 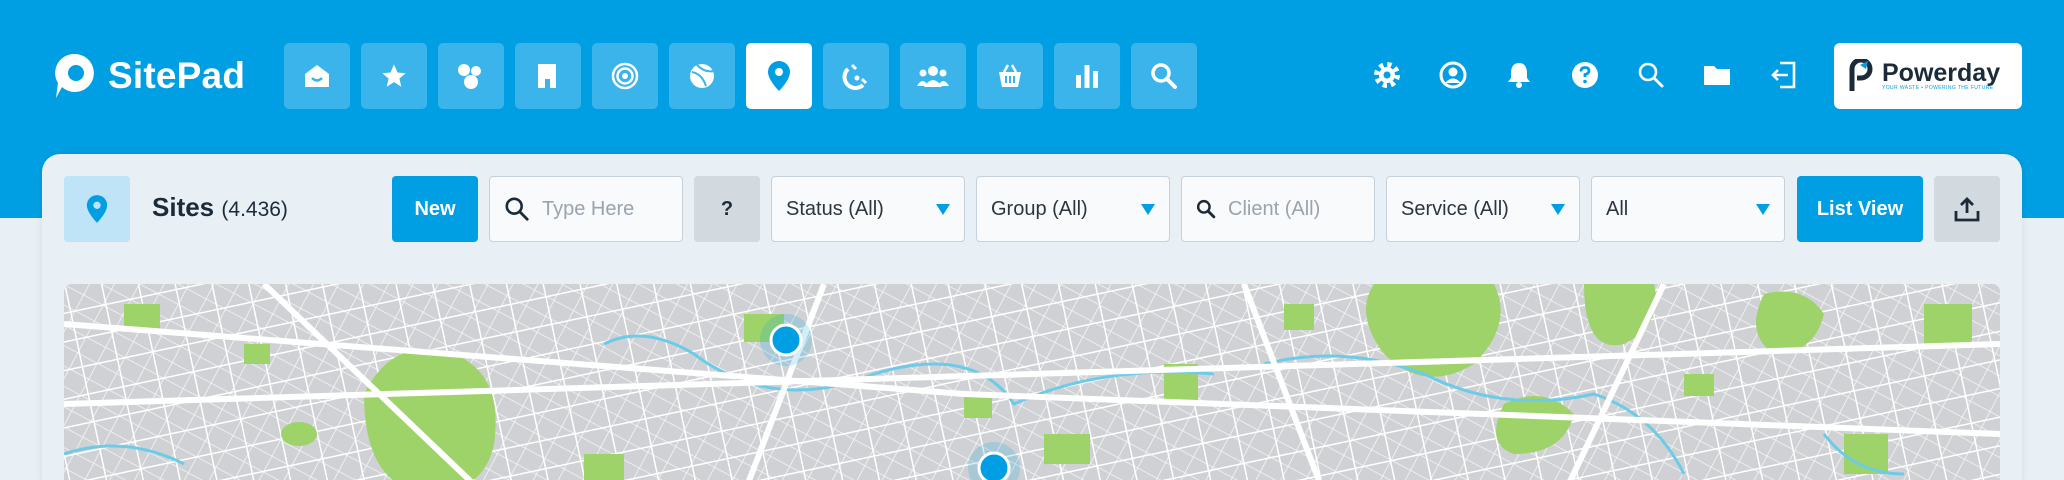 I want to click on site-count: (4.436), so click(x=254, y=209).